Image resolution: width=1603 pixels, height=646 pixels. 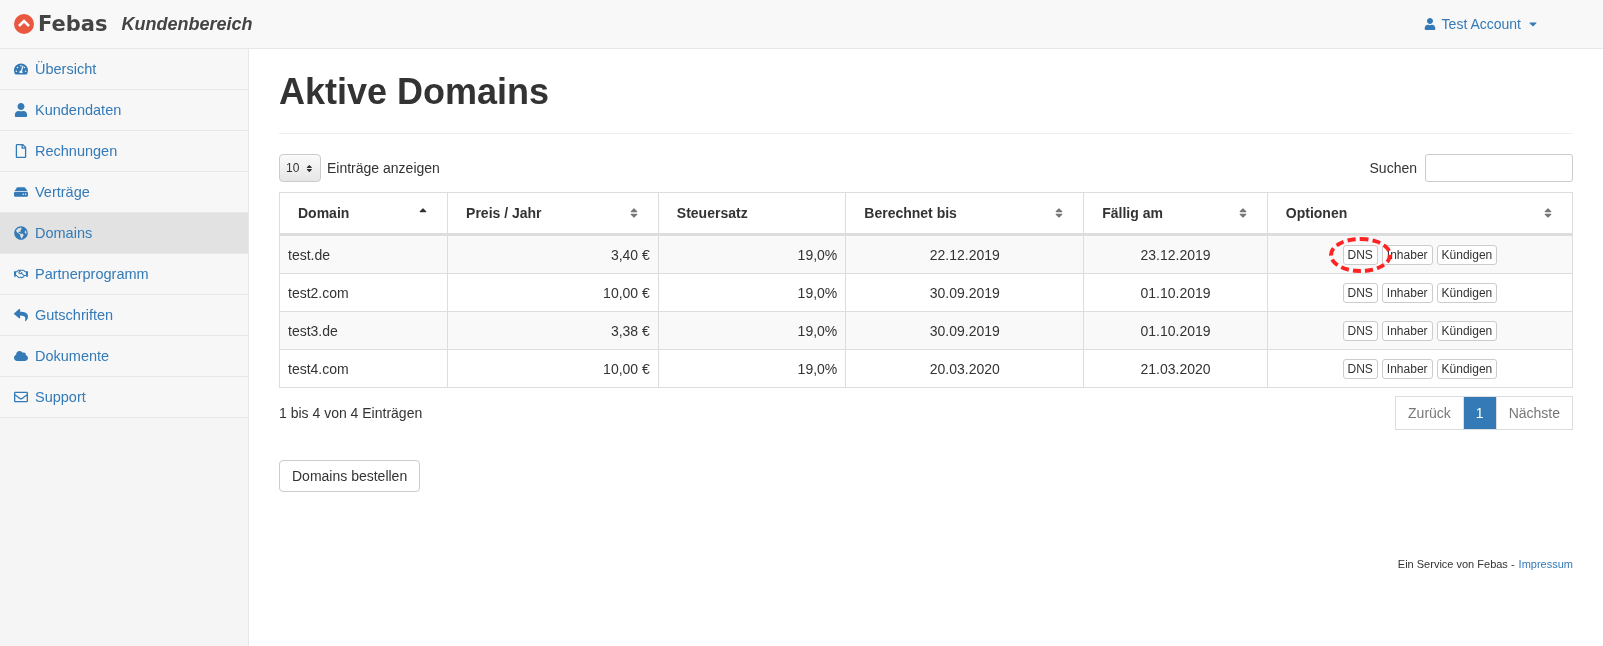 What do you see at coordinates (1479, 413) in the screenshot?
I see `pagination-button: 1` at bounding box center [1479, 413].